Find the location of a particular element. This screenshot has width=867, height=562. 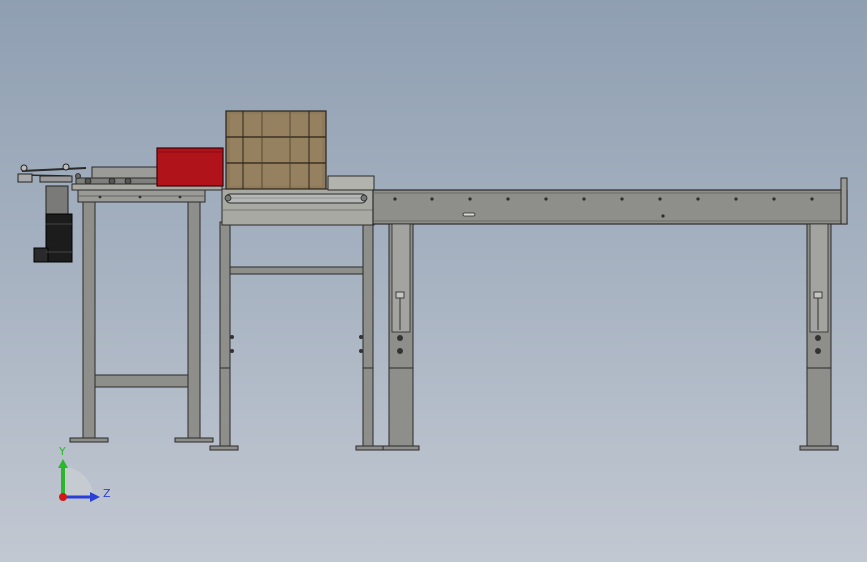

axis-triad-icon: Y Z is located at coordinates (84, 473).